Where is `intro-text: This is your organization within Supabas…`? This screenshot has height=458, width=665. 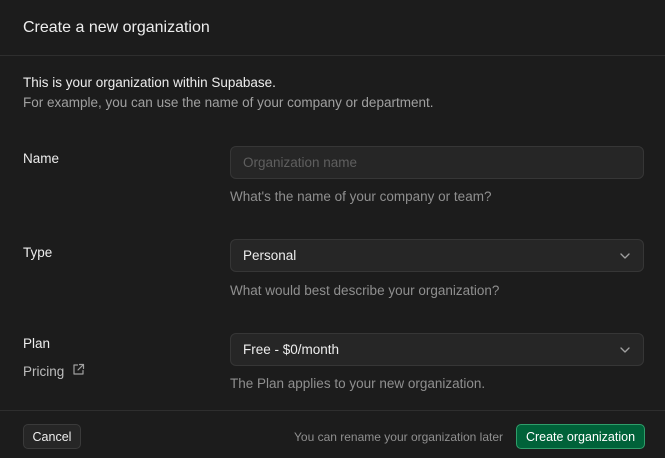
intro-text: This is your organization within Supabas… is located at coordinates (149, 82).